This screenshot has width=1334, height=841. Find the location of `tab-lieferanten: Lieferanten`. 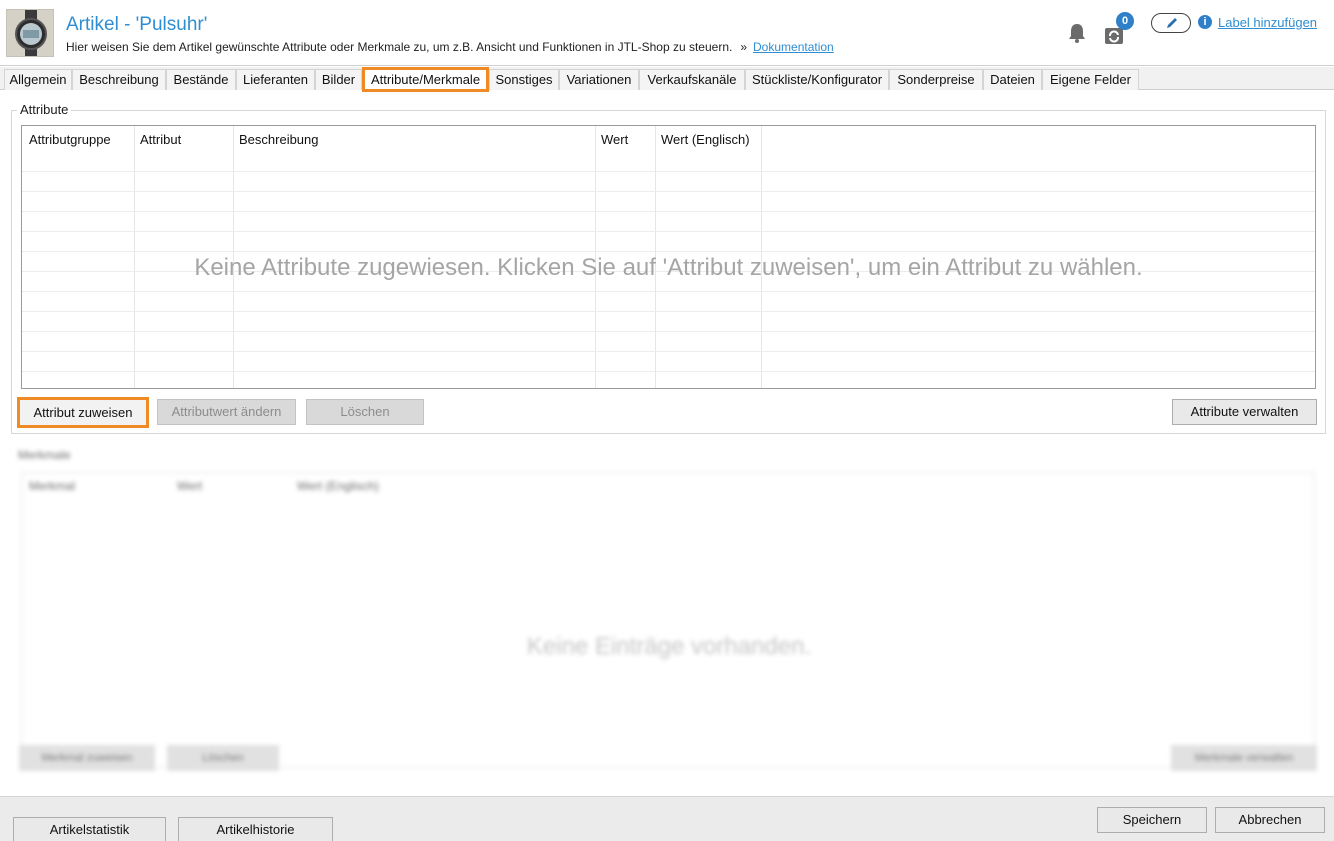

tab-lieferanten: Lieferanten is located at coordinates (275, 79).